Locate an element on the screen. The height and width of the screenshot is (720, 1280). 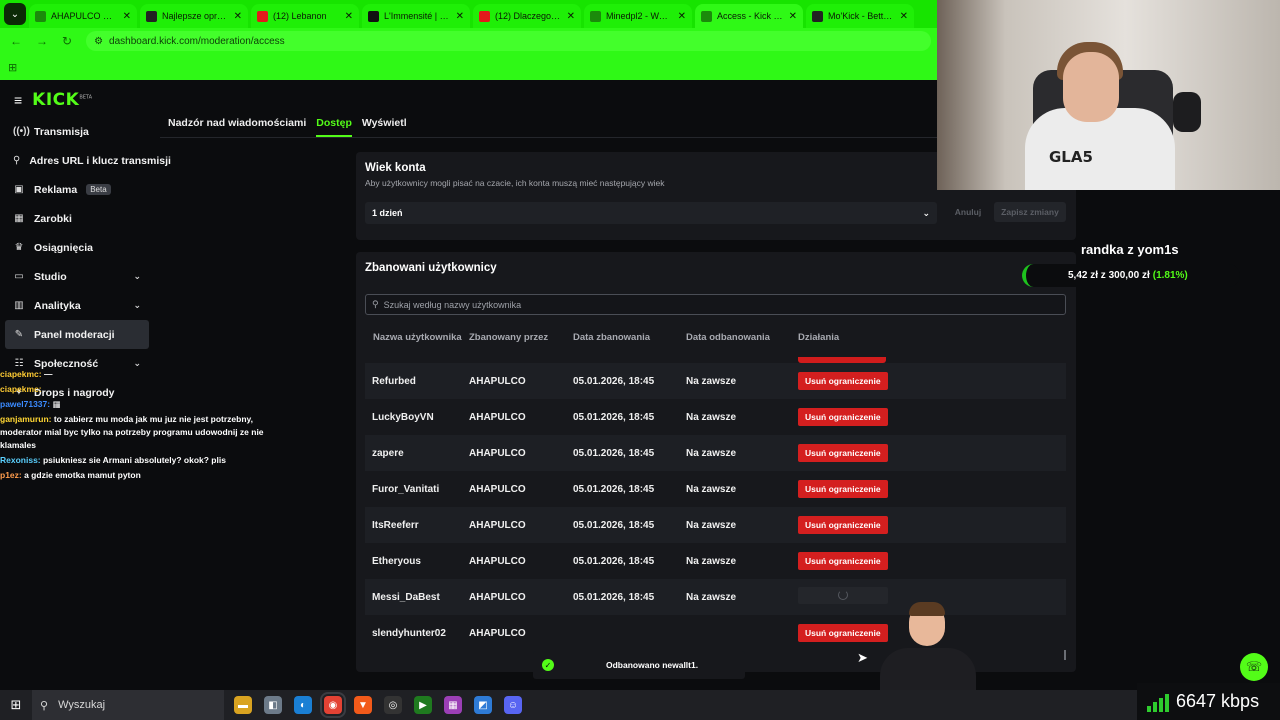
chat-username: ciapekmc: is located at coordinates (21, 374).